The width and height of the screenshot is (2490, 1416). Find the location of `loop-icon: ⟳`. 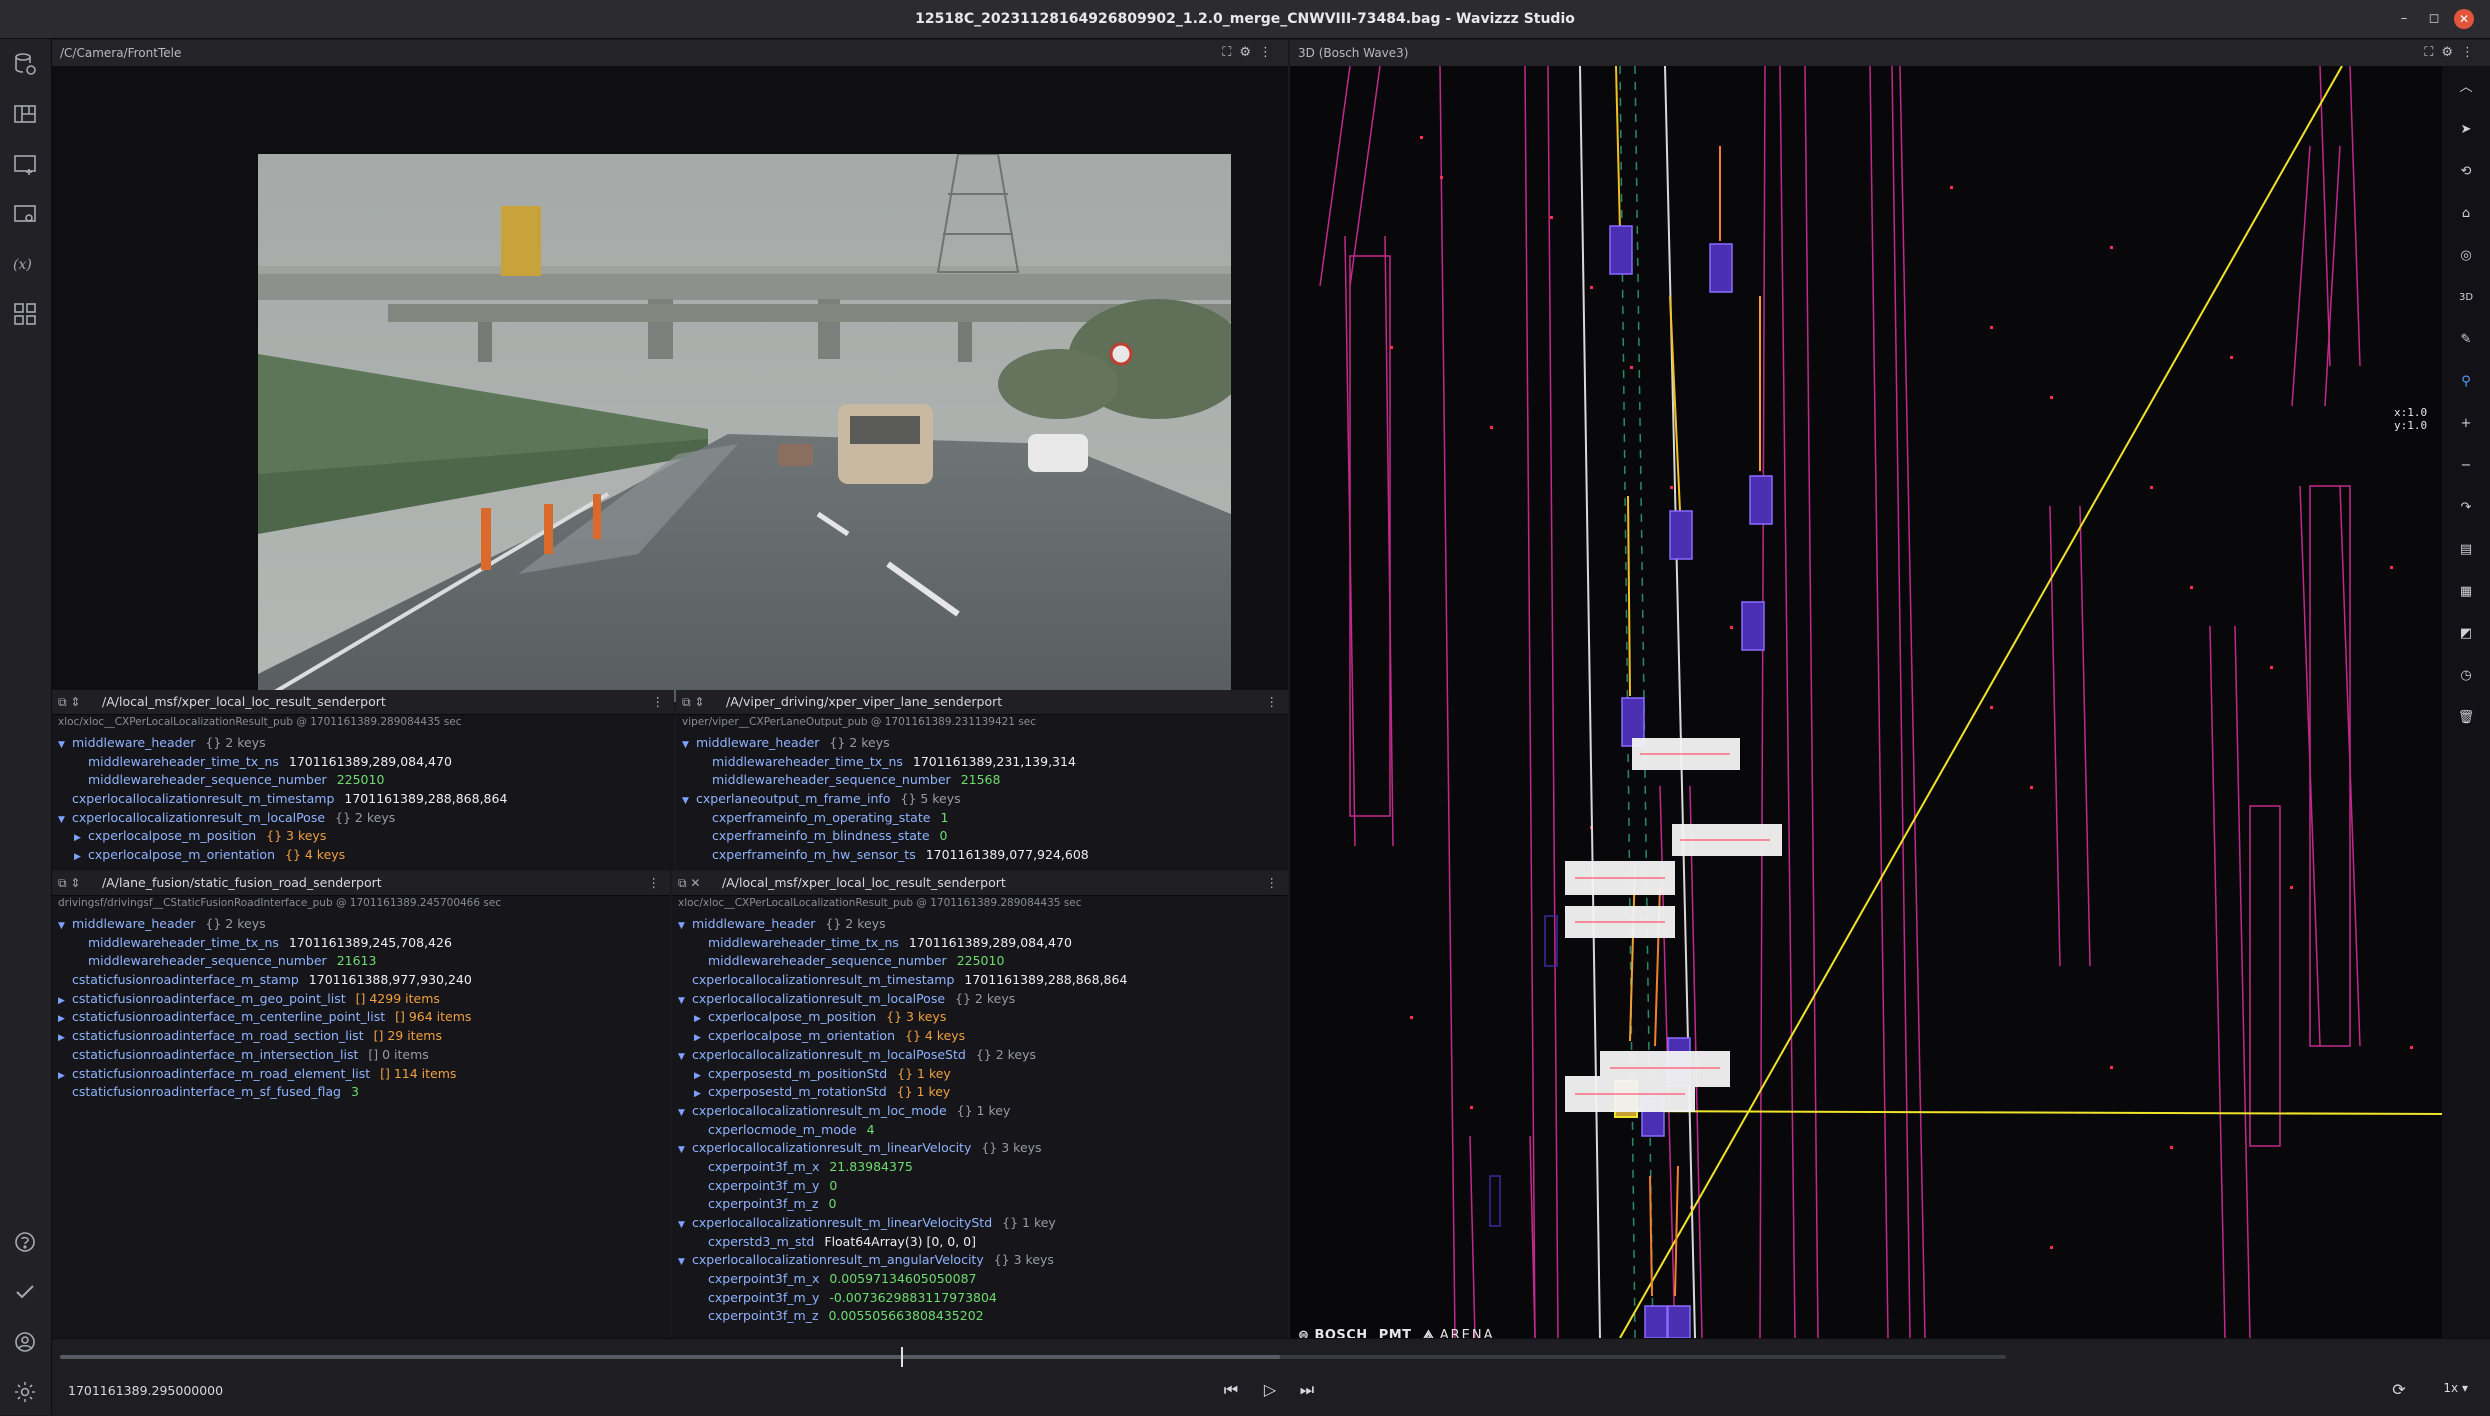

loop-icon: ⟳ is located at coordinates (2399, 1390).